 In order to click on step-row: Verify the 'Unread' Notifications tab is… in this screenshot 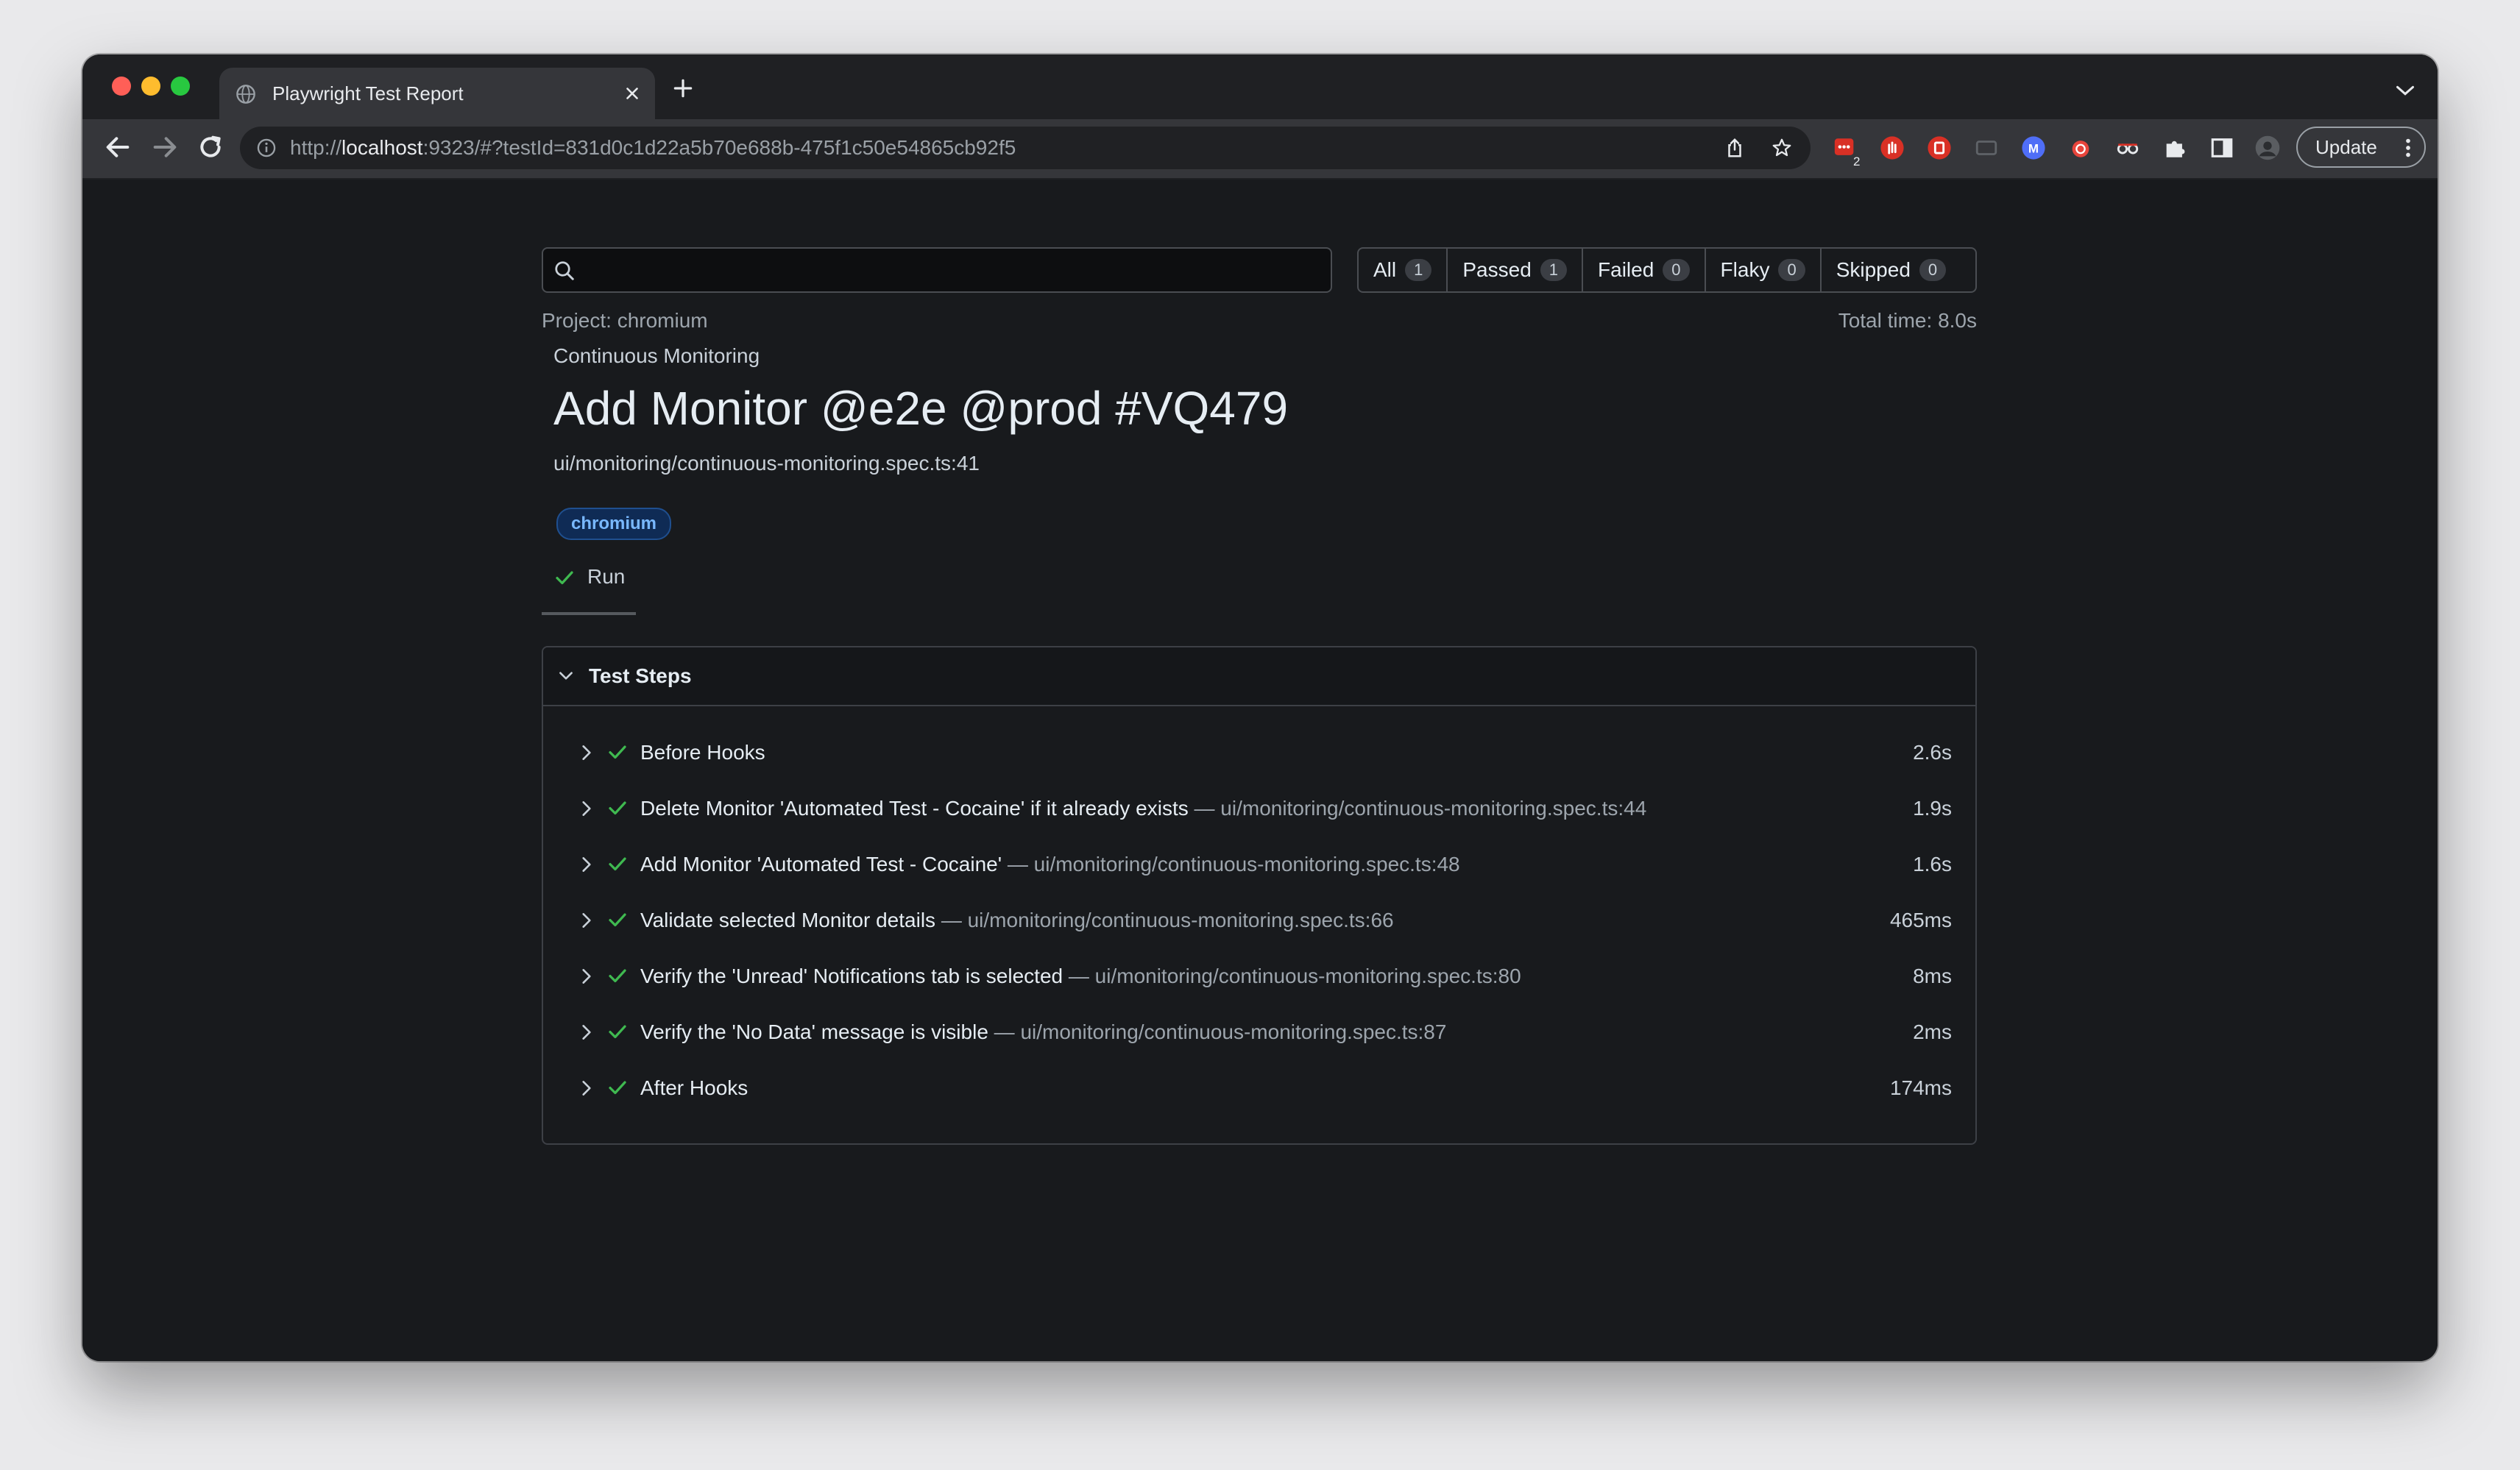, I will do `click(1259, 976)`.